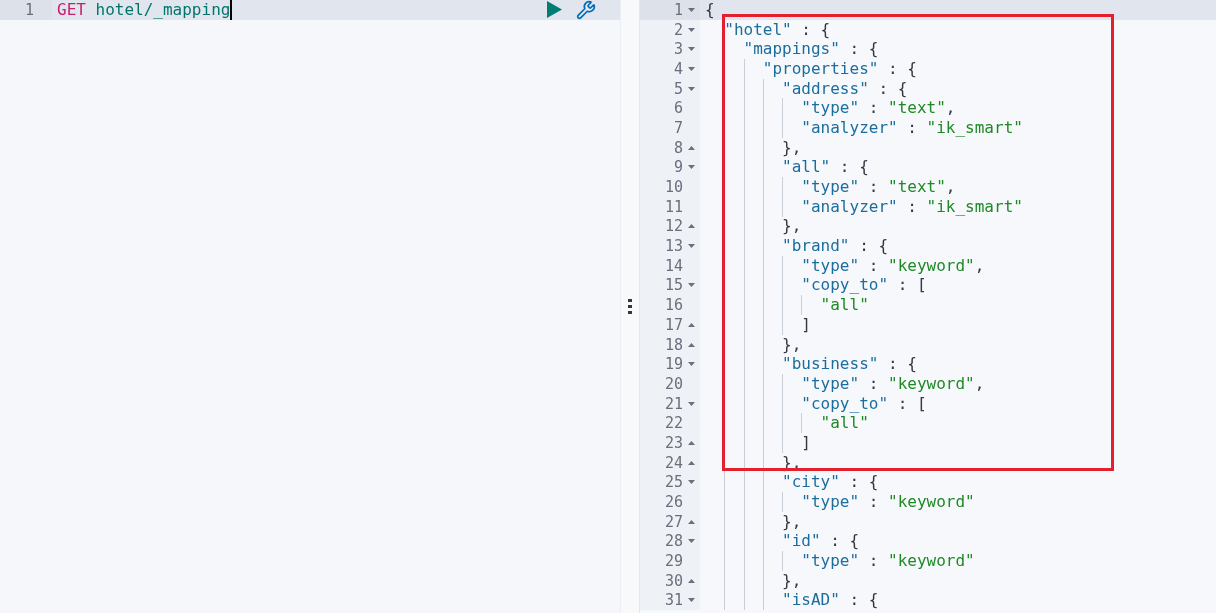  Describe the element at coordinates (673, 502) in the screenshot. I see `line-number: 26` at that location.